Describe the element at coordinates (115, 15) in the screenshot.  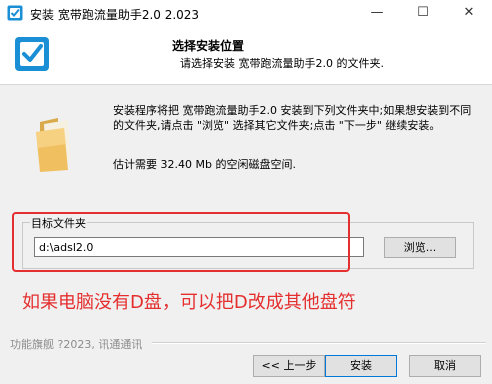
I see `window-title: 安装 宽带跑流量助手2.0 2.023` at that location.